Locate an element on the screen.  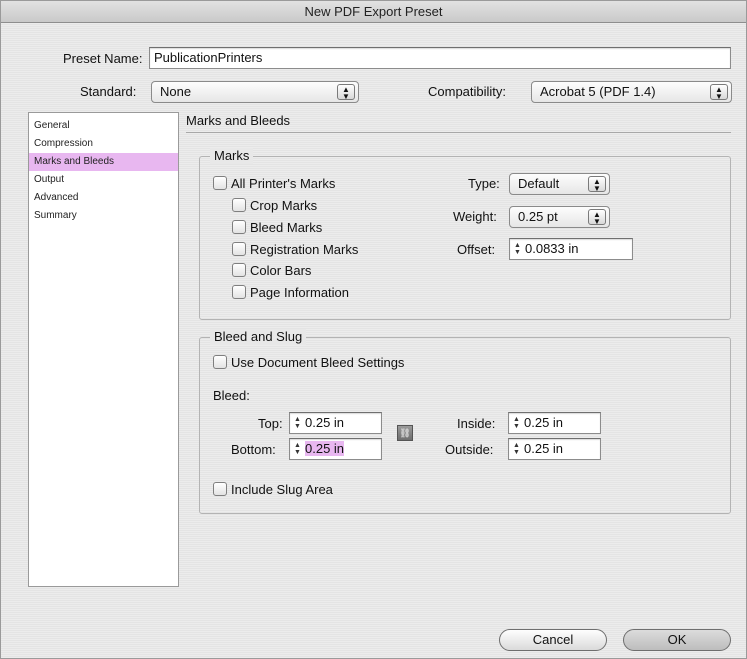
top-bleed-value: 0.25 in is located at coordinates (325, 422).